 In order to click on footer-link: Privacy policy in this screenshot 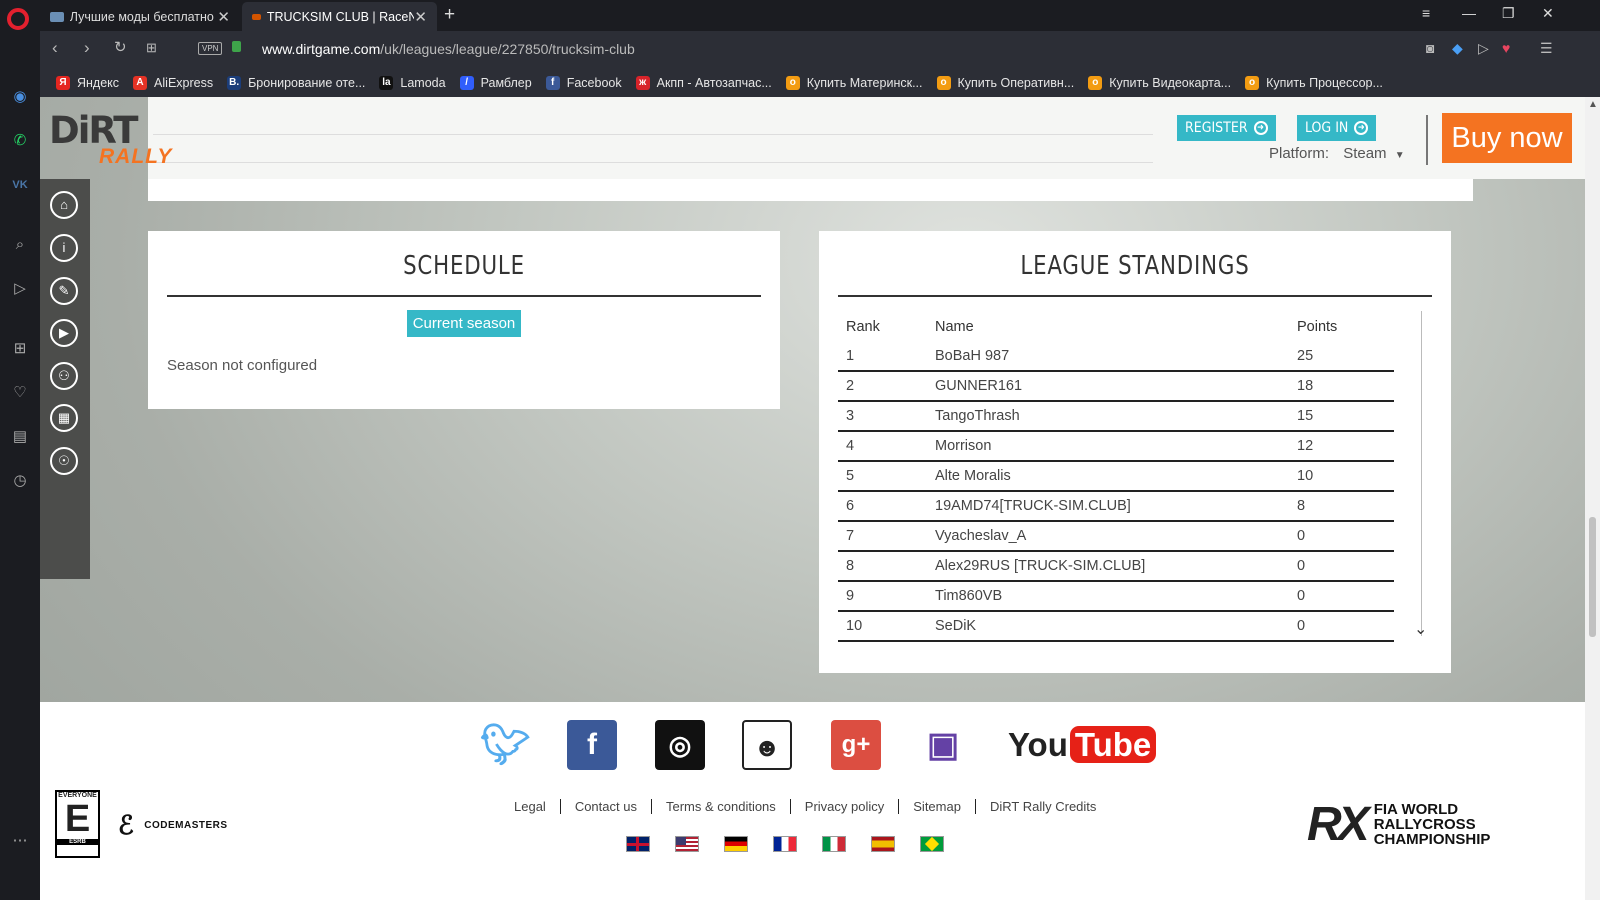, I will do `click(845, 806)`.